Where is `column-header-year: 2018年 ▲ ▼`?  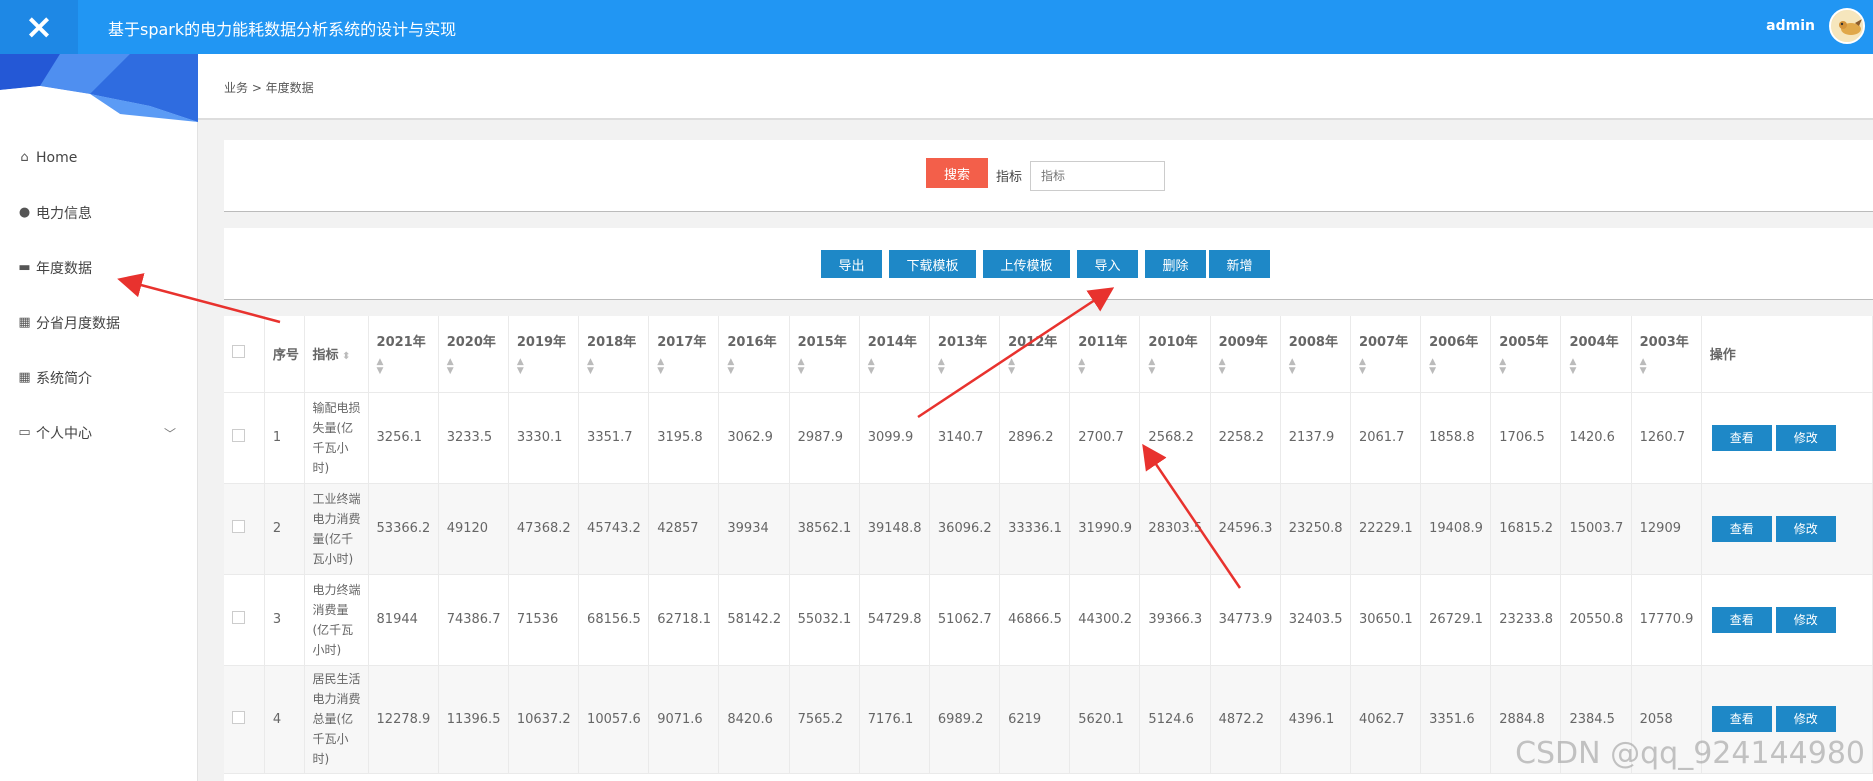 column-header-year: 2018年 ▲ ▼ is located at coordinates (614, 354).